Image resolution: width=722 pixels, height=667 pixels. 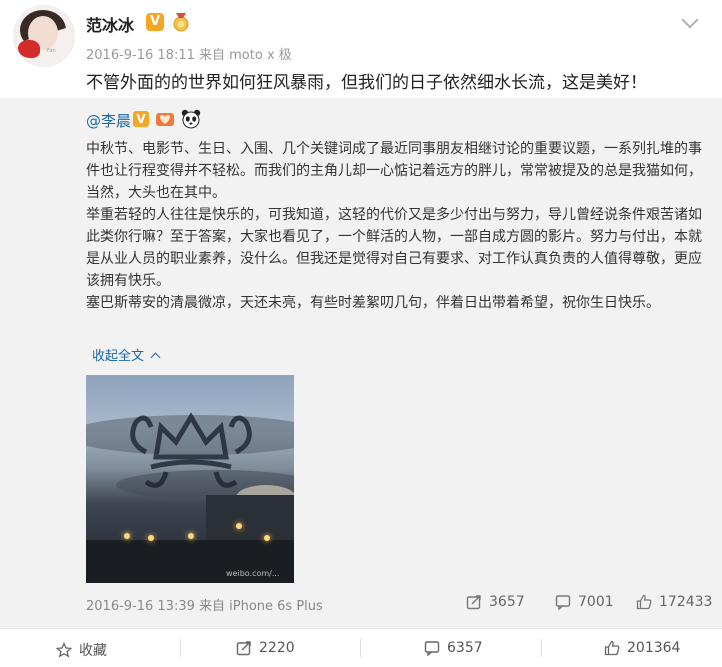 What do you see at coordinates (191, 450) in the screenshot?
I see `crown-watermark-icon` at bounding box center [191, 450].